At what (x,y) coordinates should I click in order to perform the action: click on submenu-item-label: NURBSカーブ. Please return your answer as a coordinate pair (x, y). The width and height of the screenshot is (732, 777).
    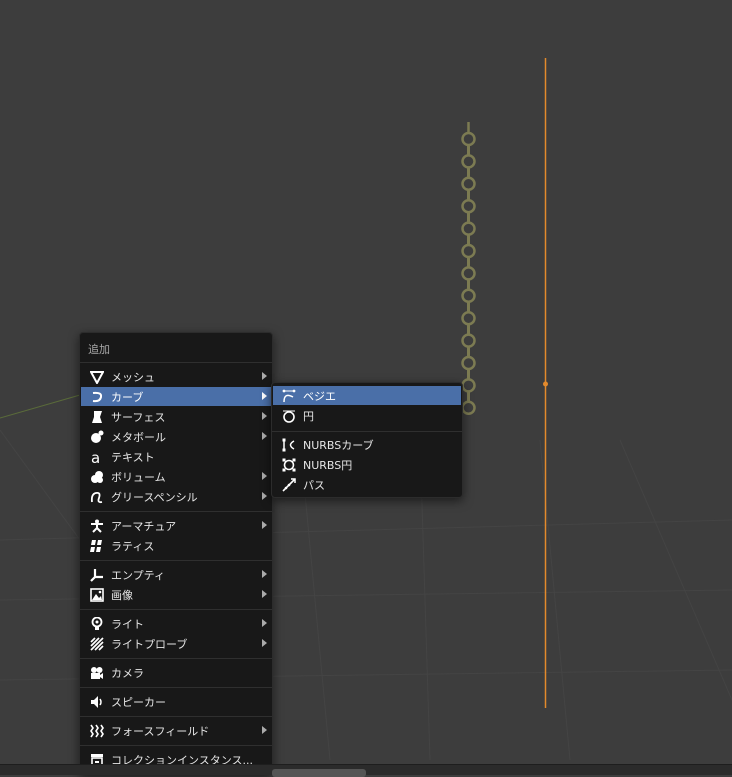
    Looking at the image, I should click on (338, 445).